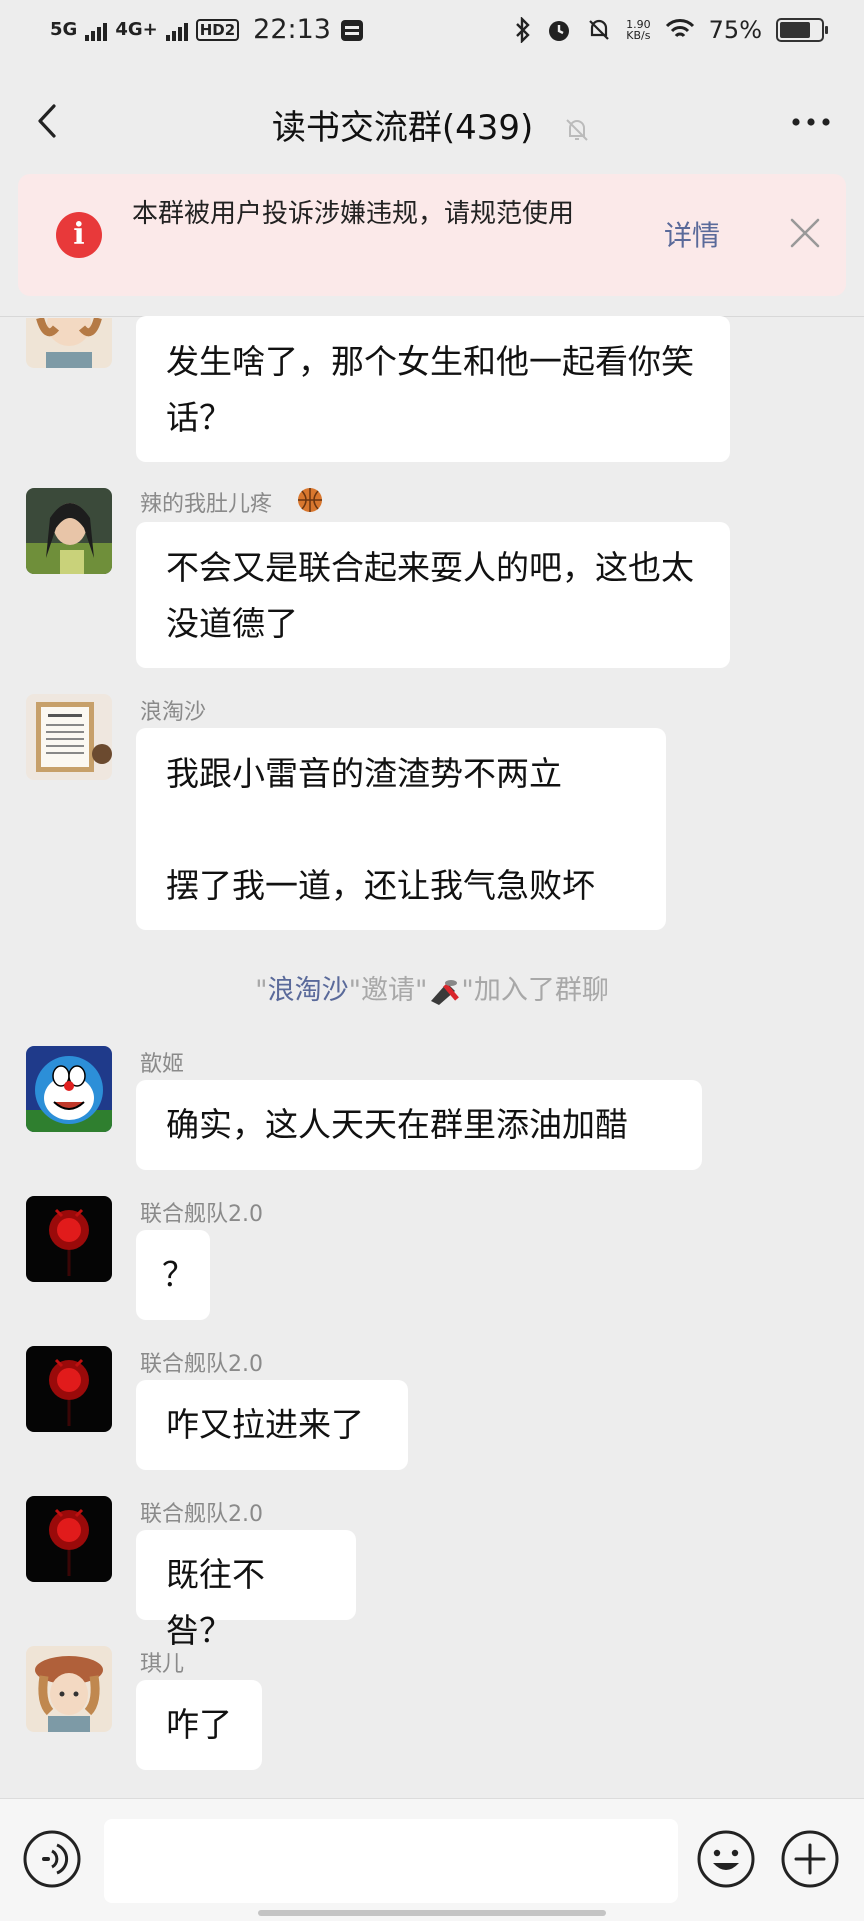  I want to click on message-bubble: 发生啥了，那个女生和他一起看你笑话？, so click(433, 389).